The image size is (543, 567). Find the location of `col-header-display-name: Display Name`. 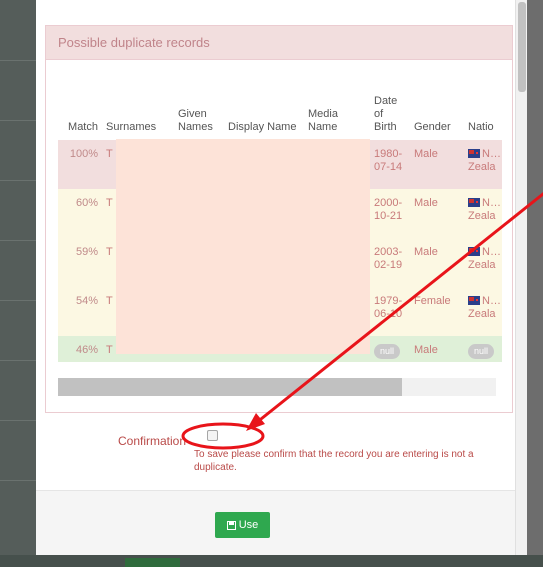

col-header-display-name: Display Name is located at coordinates (264, 106).